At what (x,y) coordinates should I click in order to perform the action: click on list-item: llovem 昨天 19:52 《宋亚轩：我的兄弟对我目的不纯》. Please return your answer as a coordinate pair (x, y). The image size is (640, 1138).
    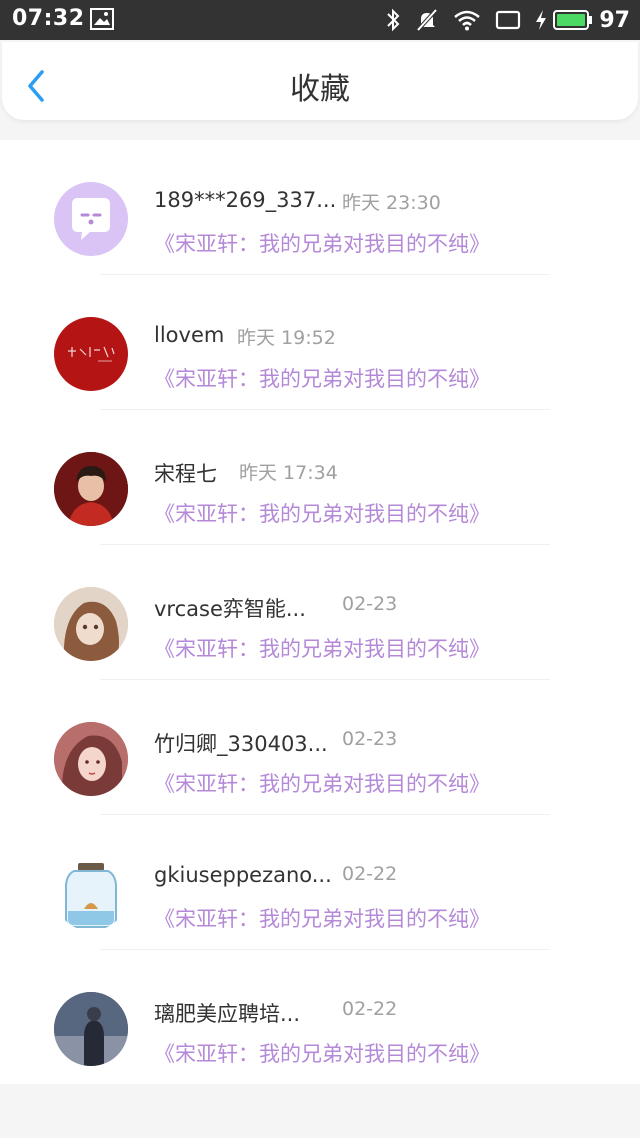
    Looking at the image, I should click on (320, 342).